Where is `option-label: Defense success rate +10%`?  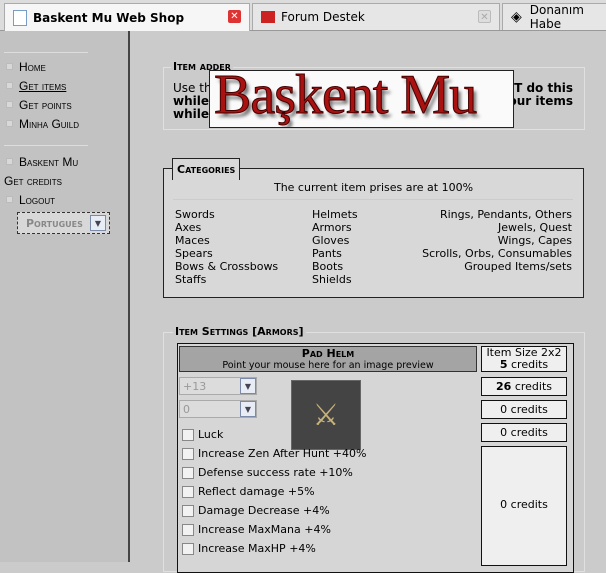 option-label: Defense success rate +10% is located at coordinates (275, 472).